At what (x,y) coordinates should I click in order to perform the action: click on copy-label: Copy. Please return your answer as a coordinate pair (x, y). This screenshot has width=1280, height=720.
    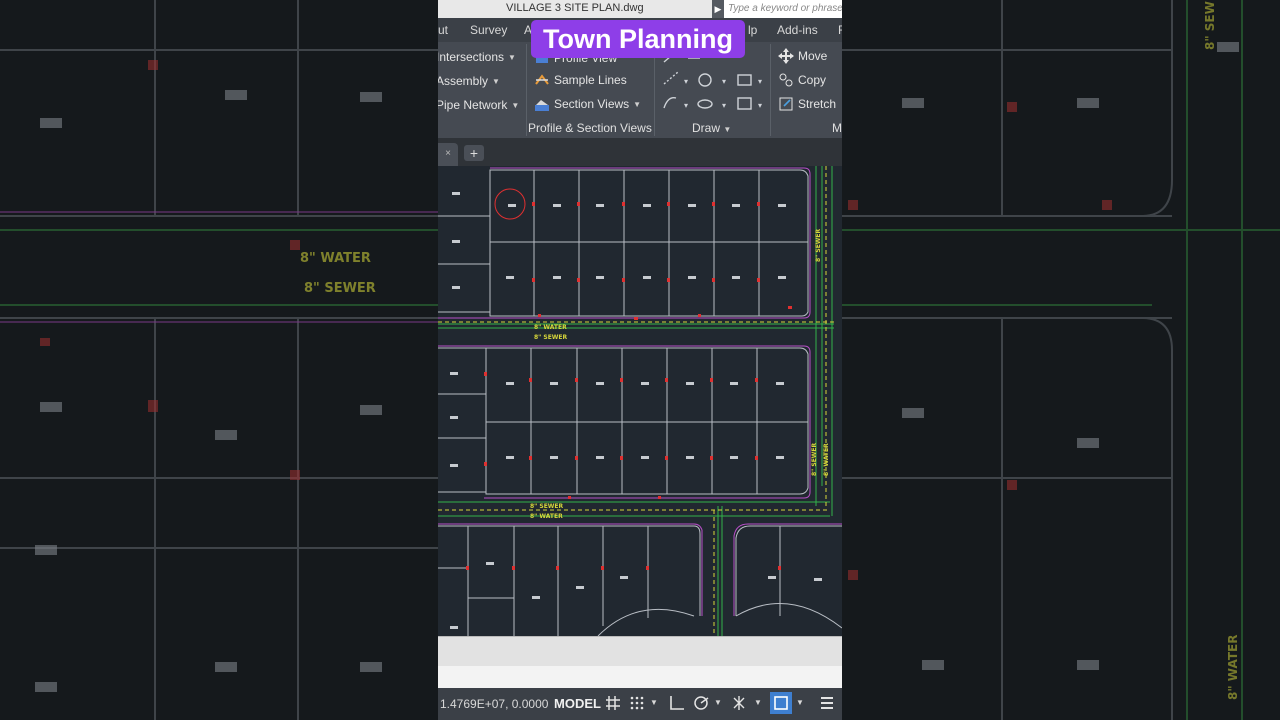
    Looking at the image, I should click on (812, 80).